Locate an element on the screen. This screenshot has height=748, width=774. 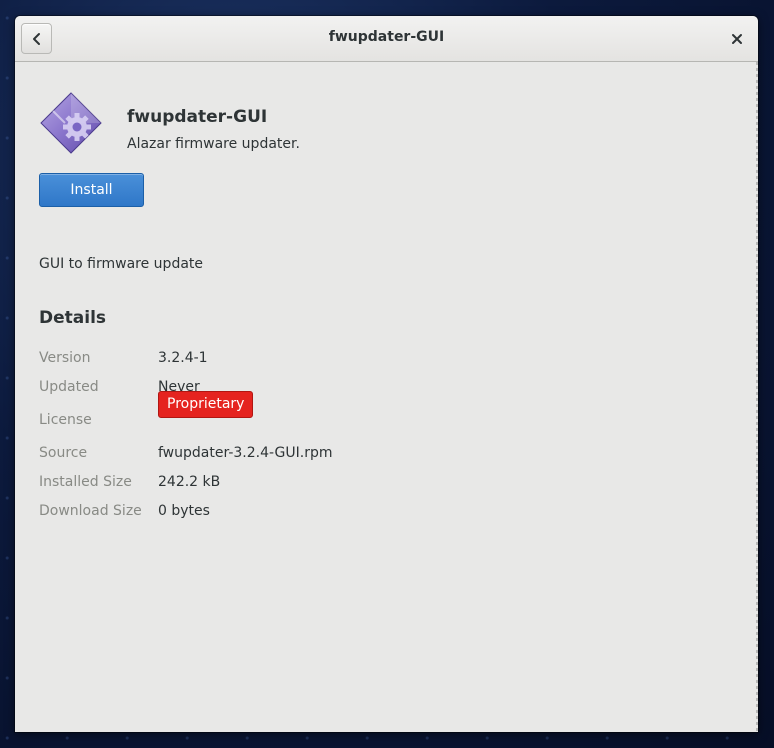
install-button: Install is located at coordinates (91, 190).